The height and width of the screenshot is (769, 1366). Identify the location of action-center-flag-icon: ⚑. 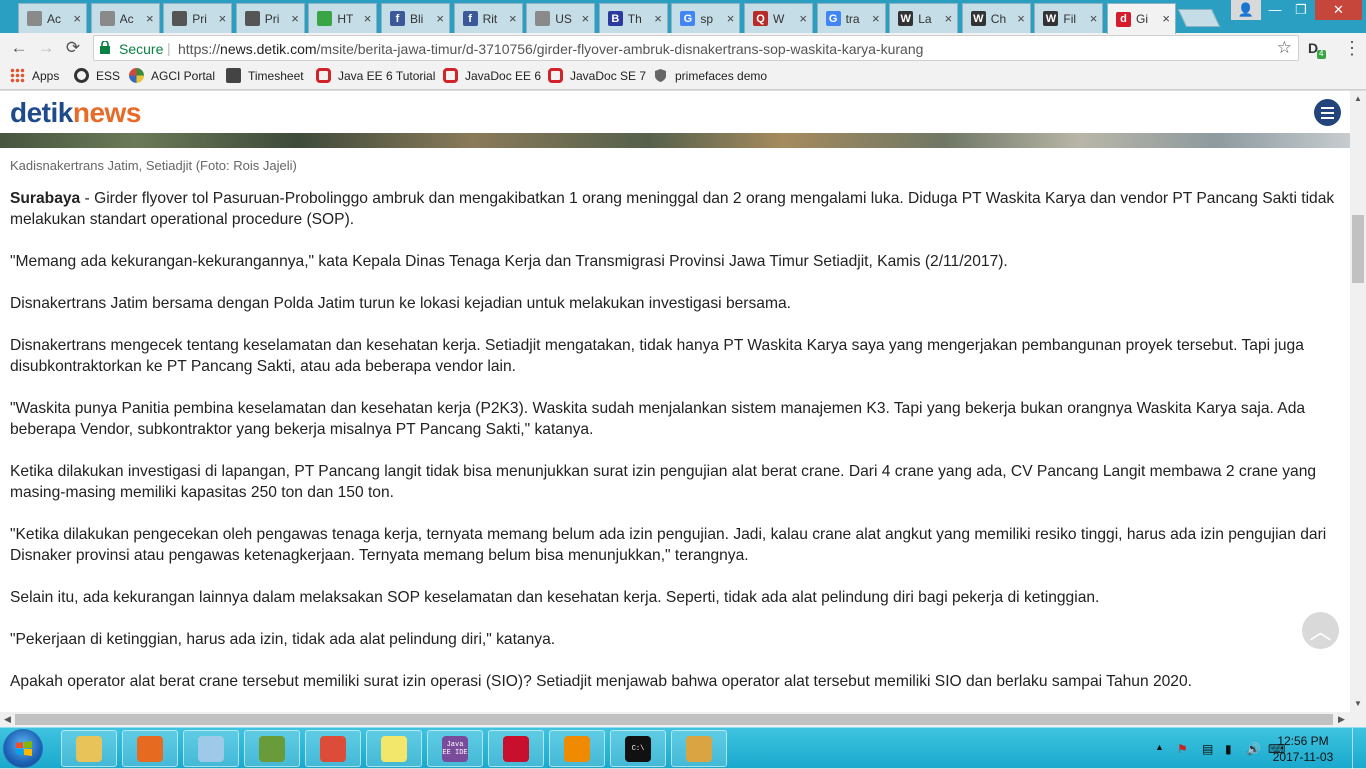
(1182, 749).